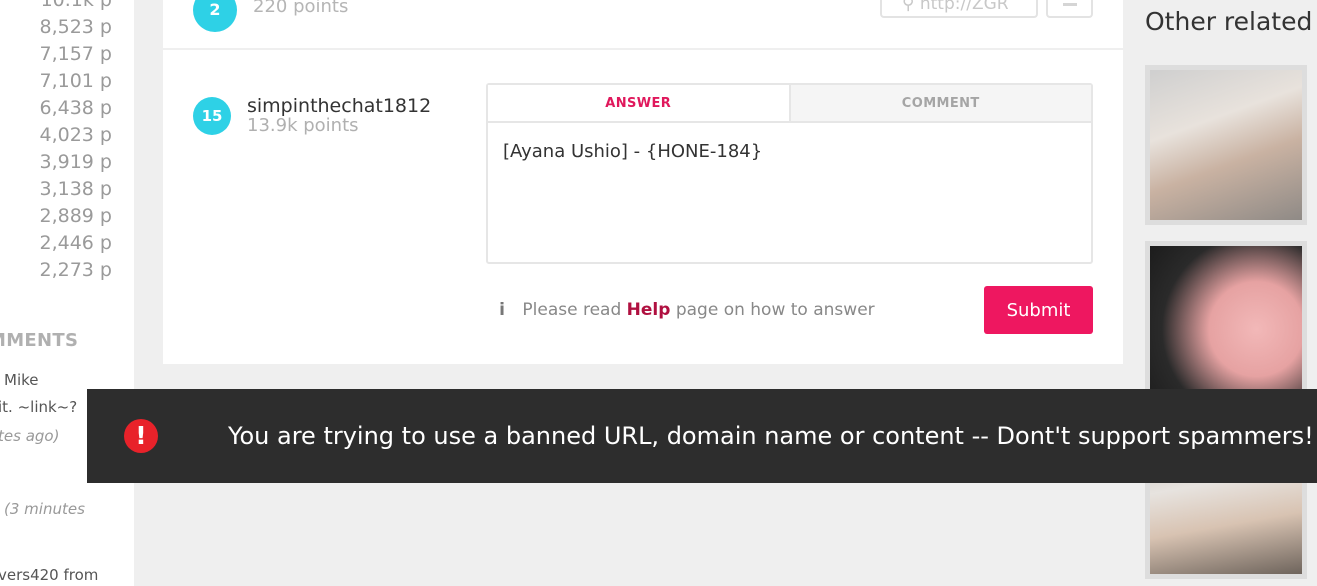  Describe the element at coordinates (44, 509) in the screenshot. I see `recent-comment-time: (3 minutes` at that location.